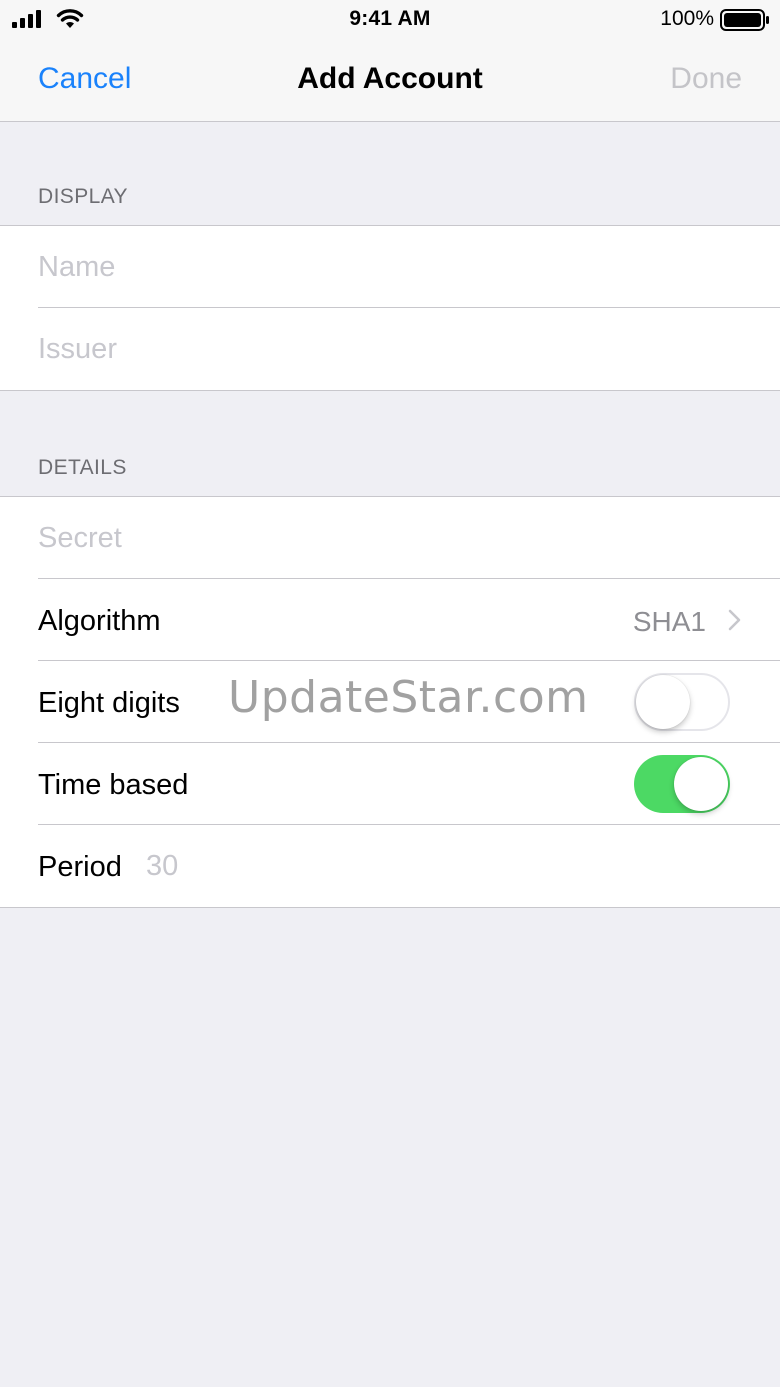 This screenshot has height=1387, width=780. I want to click on issuer-row, so click(409, 349).